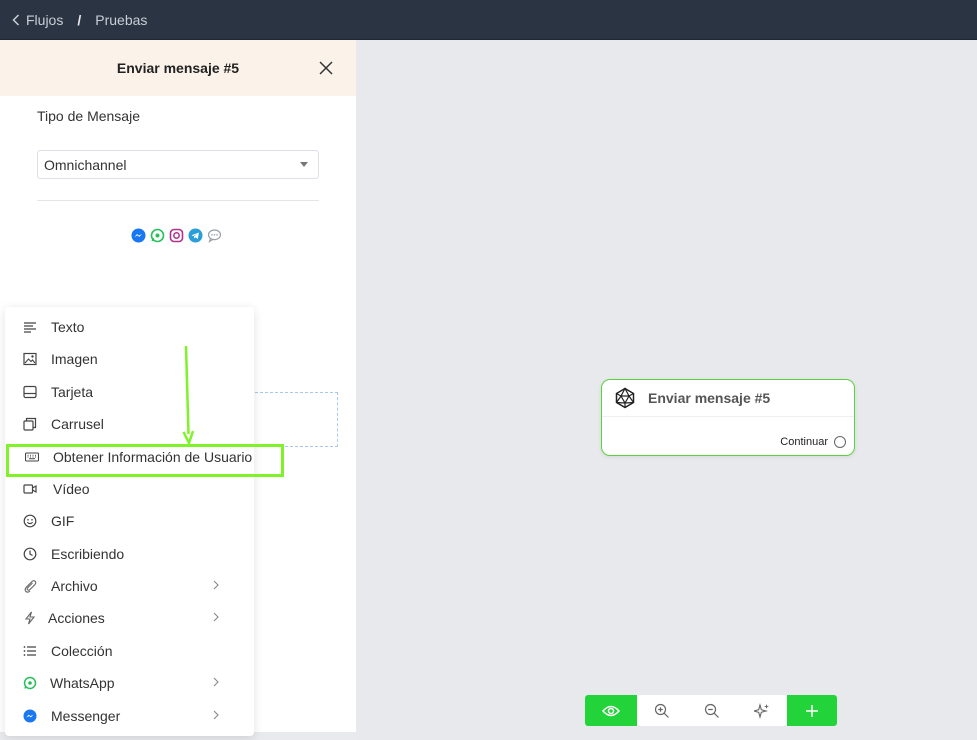 This screenshot has width=977, height=740. Describe the element at coordinates (88, 554) in the screenshot. I see `menu-item-label: Escribiendo` at that location.